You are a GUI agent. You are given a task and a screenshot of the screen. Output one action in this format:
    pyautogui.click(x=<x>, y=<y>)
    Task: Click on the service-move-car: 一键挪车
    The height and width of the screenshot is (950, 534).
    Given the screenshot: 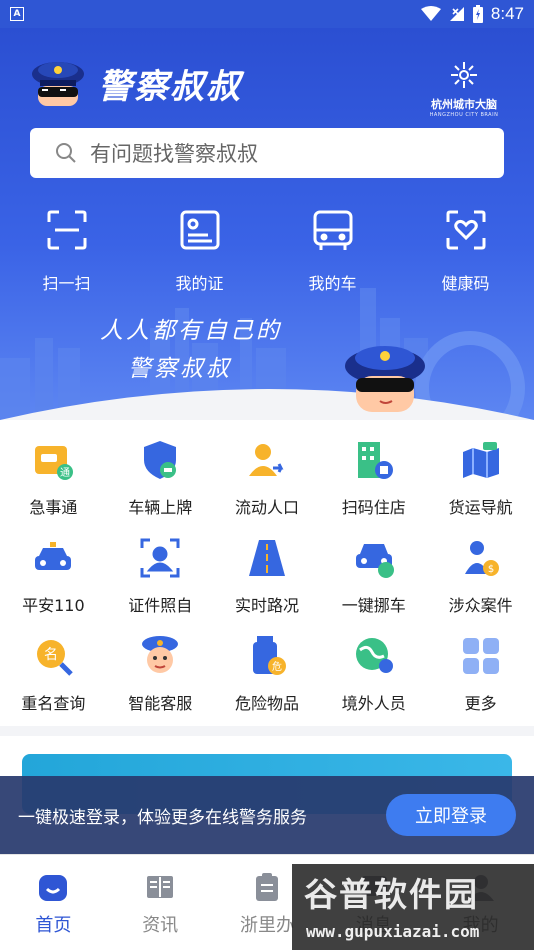 What is the action you would take?
    pyautogui.click(x=373, y=577)
    